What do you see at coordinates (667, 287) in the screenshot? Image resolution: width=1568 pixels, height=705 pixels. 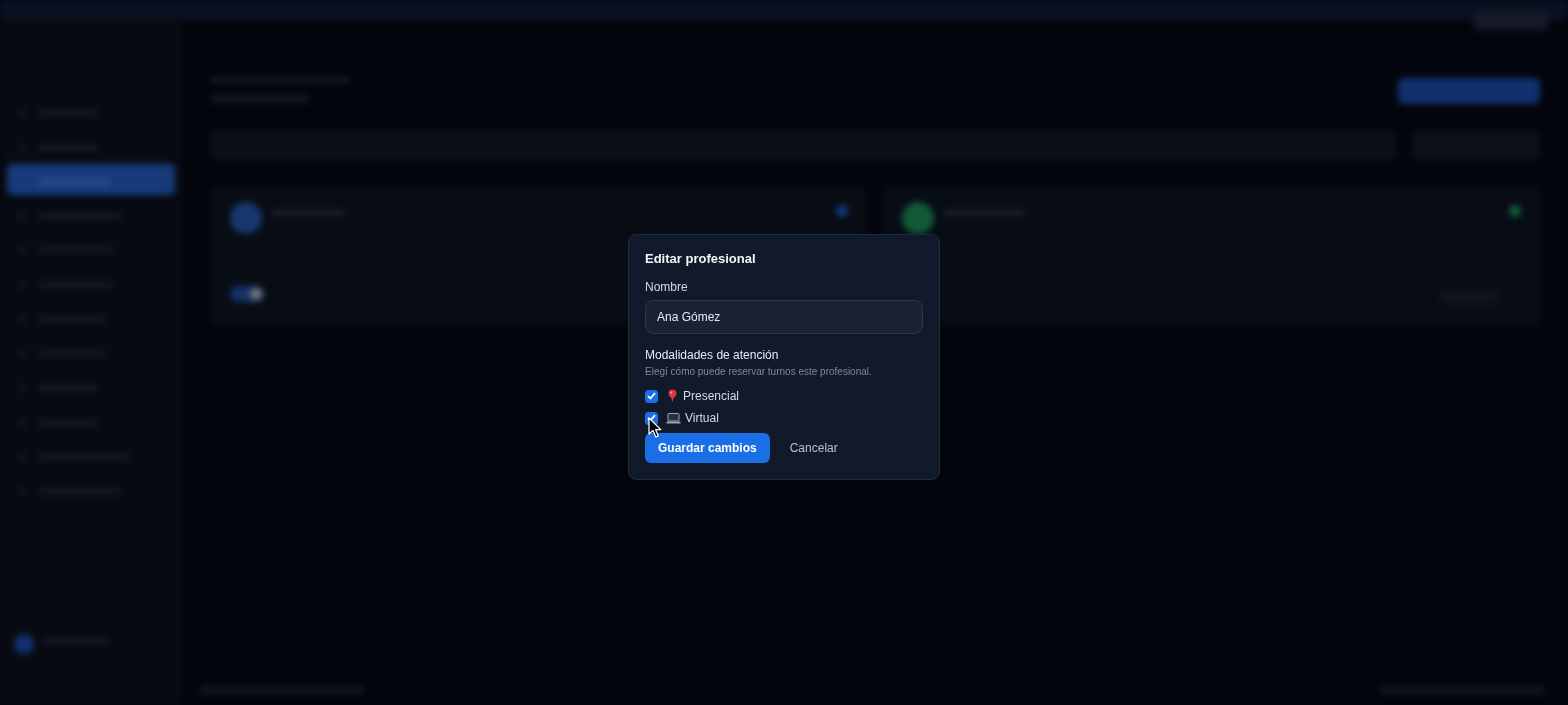 I see `field-label: Nombre` at bounding box center [667, 287].